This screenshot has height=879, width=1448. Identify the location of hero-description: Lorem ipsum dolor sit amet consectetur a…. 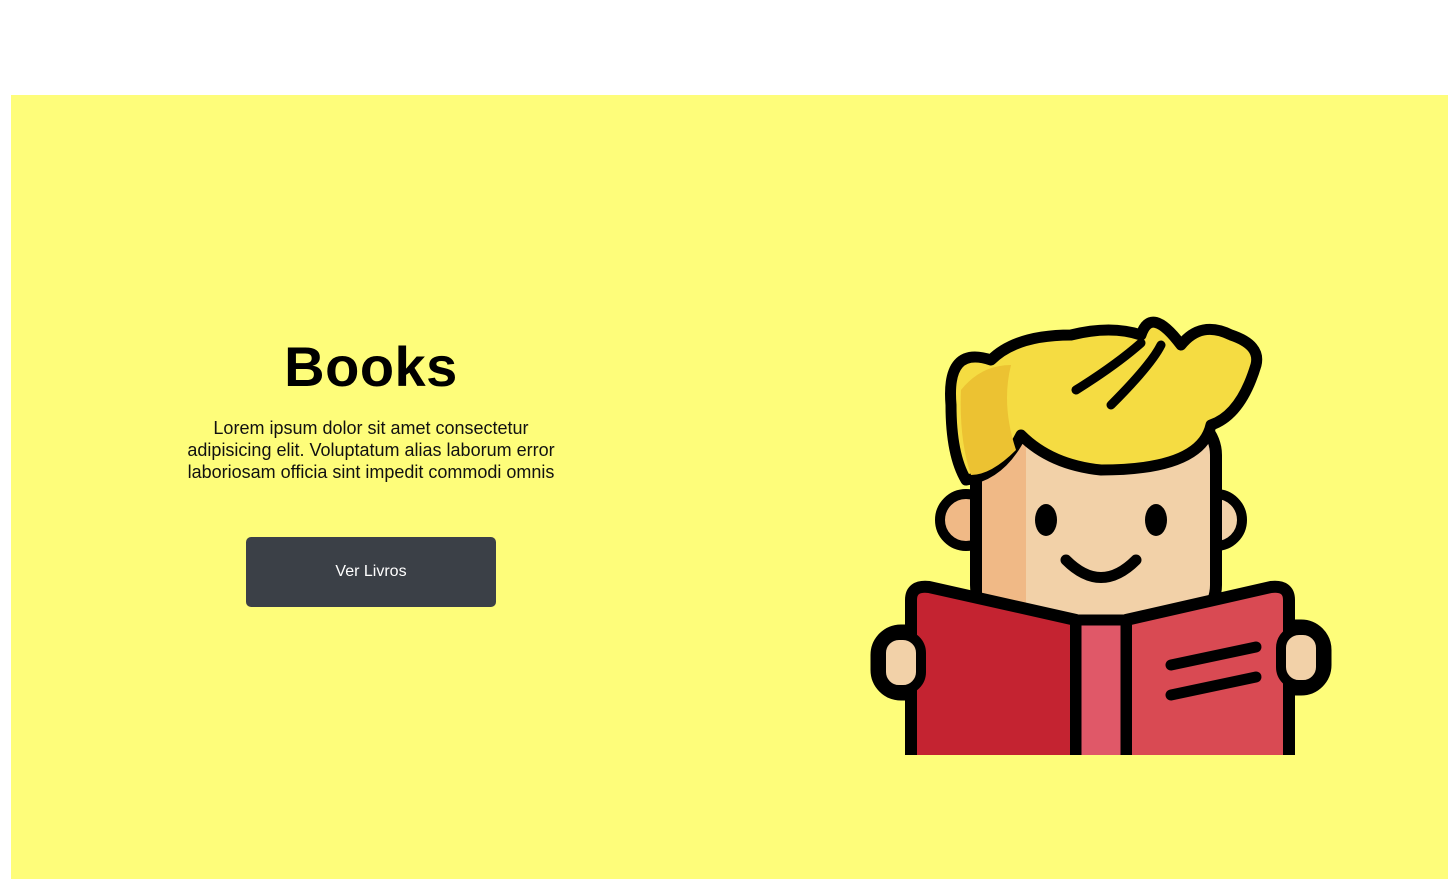
(371, 450).